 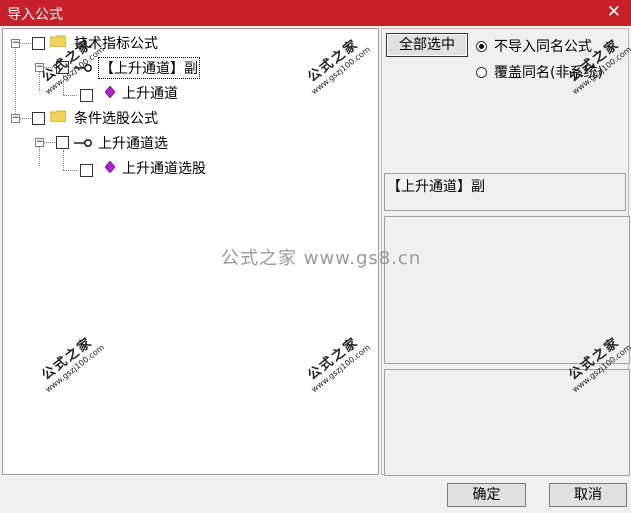 I want to click on window-title: 导入公式, so click(x=35, y=15).